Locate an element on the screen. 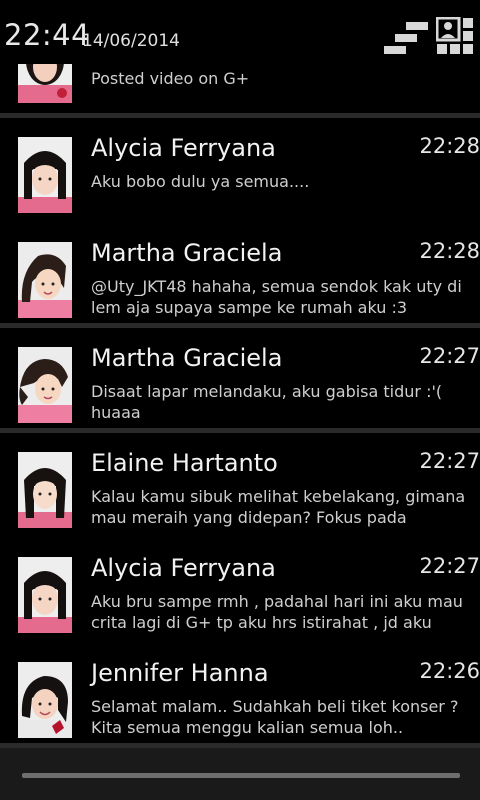 Image resolution: width=480 pixels, height=800 pixels. notification-message: Posted video on G+ is located at coordinates (170, 78).